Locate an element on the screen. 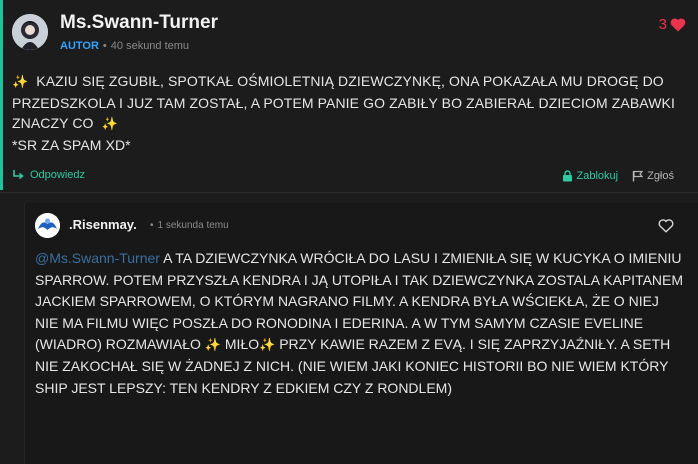 The image size is (698, 464). block-label: Zablokuj is located at coordinates (597, 176).